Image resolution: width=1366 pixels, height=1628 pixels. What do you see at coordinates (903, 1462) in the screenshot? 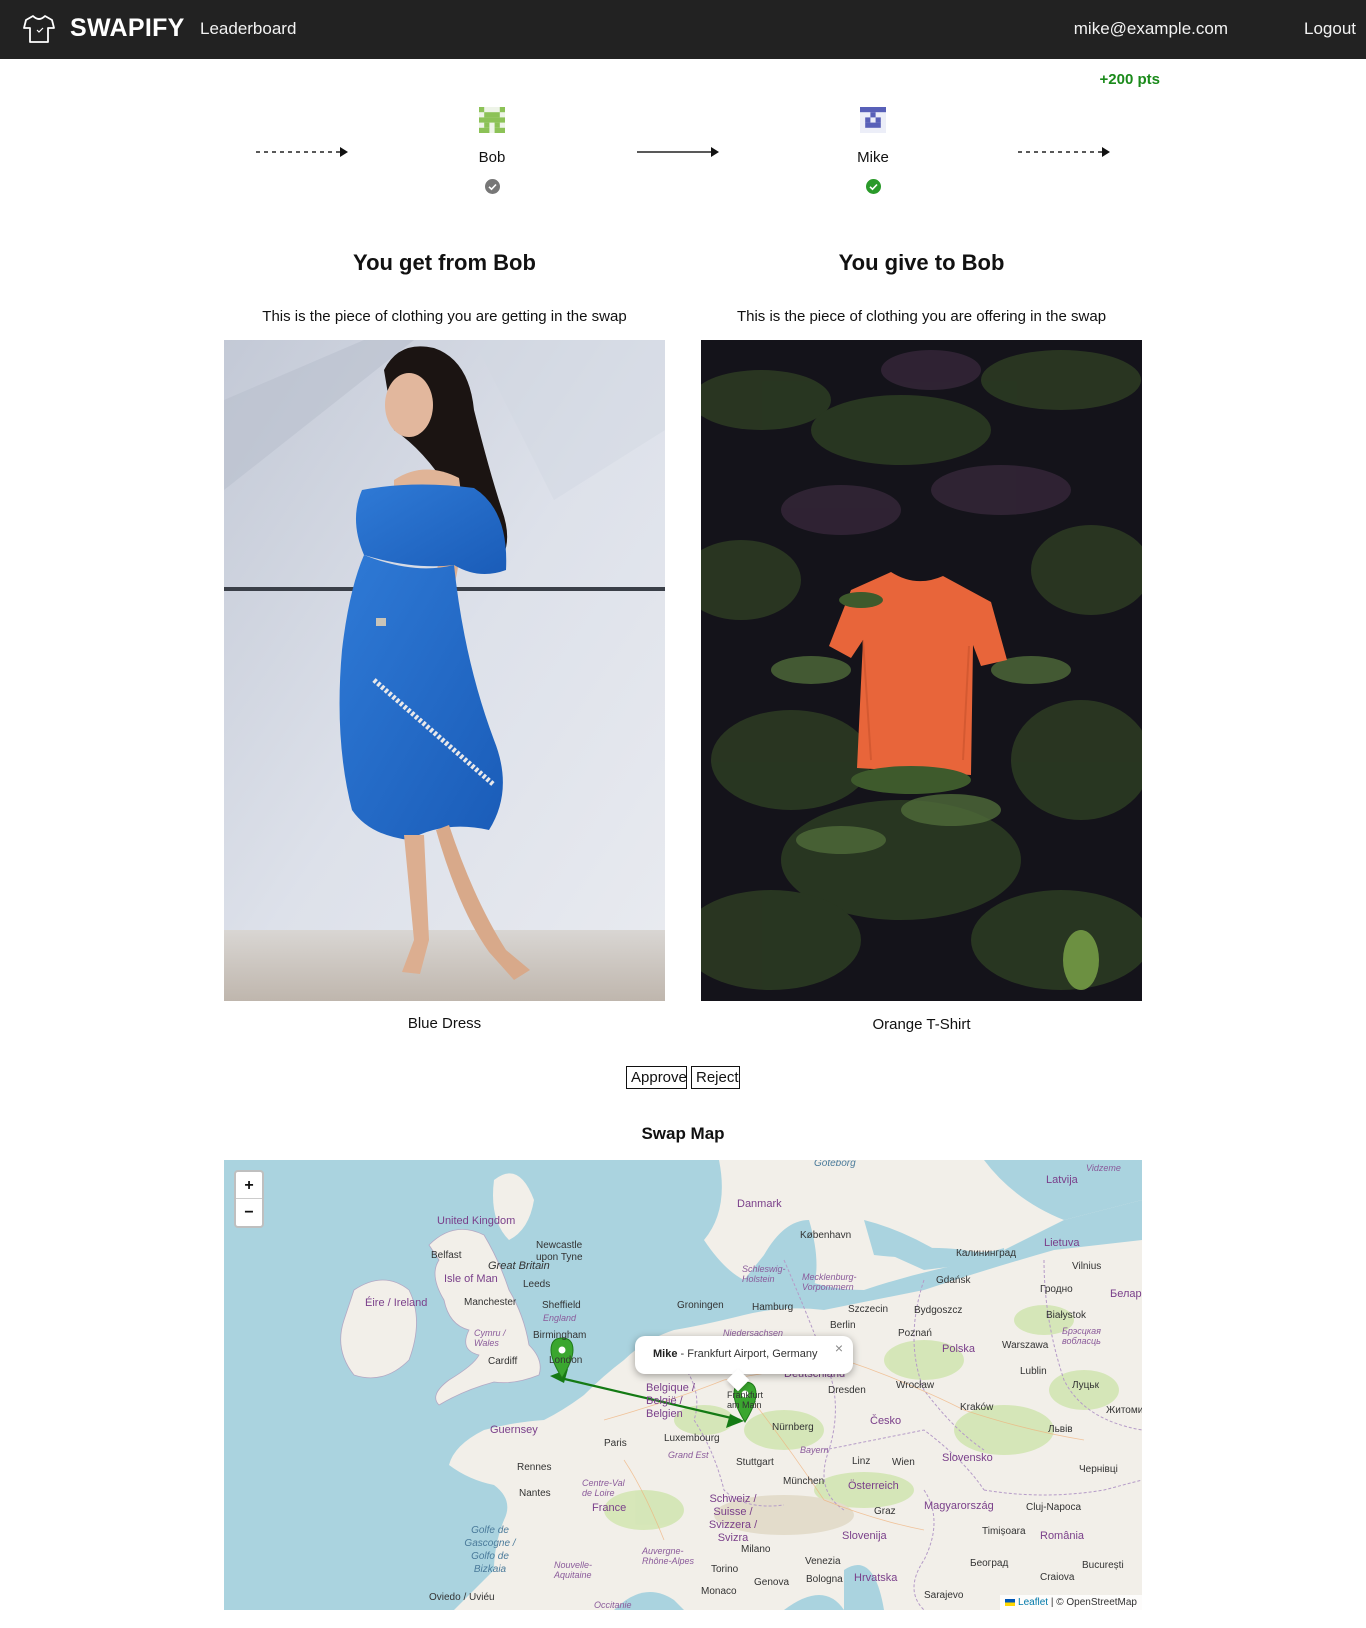
I see `map-label: Wien` at bounding box center [903, 1462].